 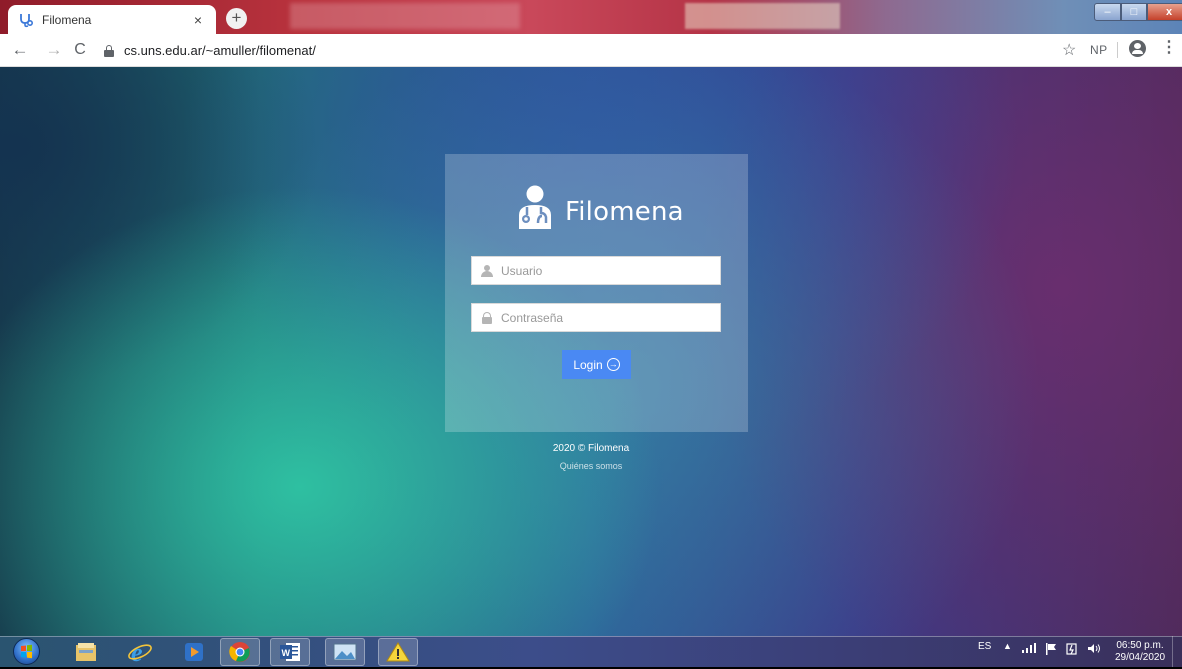 I want to click on forward-arrow-icon: →, so click(x=54, y=50).